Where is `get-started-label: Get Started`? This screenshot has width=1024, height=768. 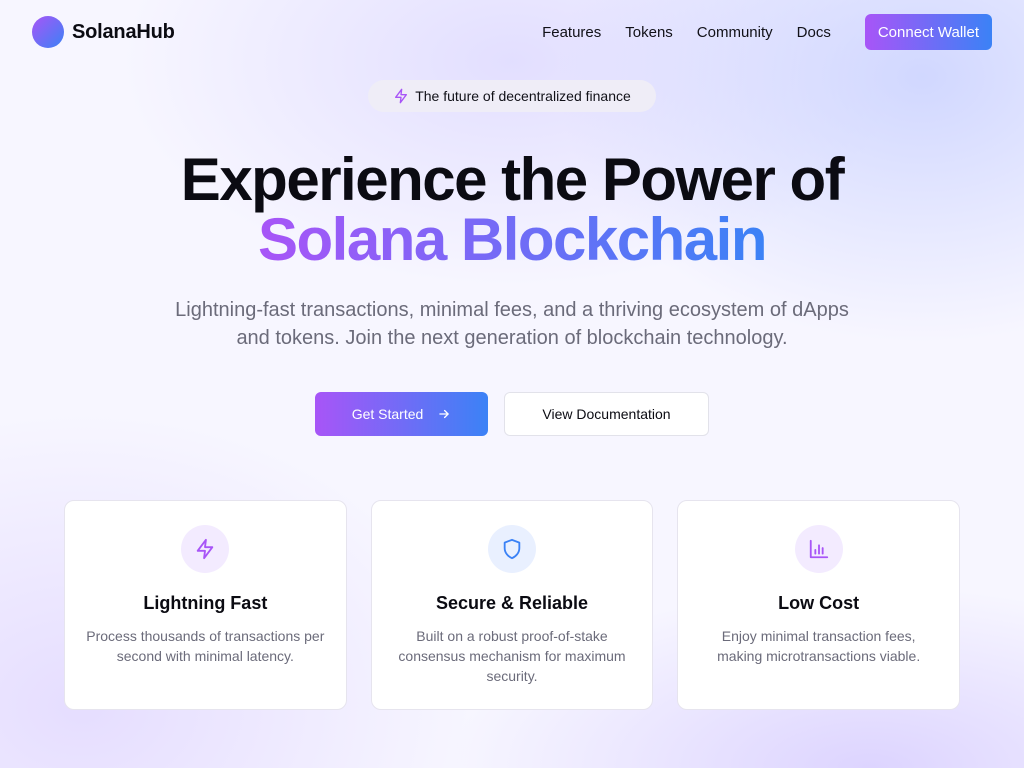 get-started-label: Get Started is located at coordinates (387, 414).